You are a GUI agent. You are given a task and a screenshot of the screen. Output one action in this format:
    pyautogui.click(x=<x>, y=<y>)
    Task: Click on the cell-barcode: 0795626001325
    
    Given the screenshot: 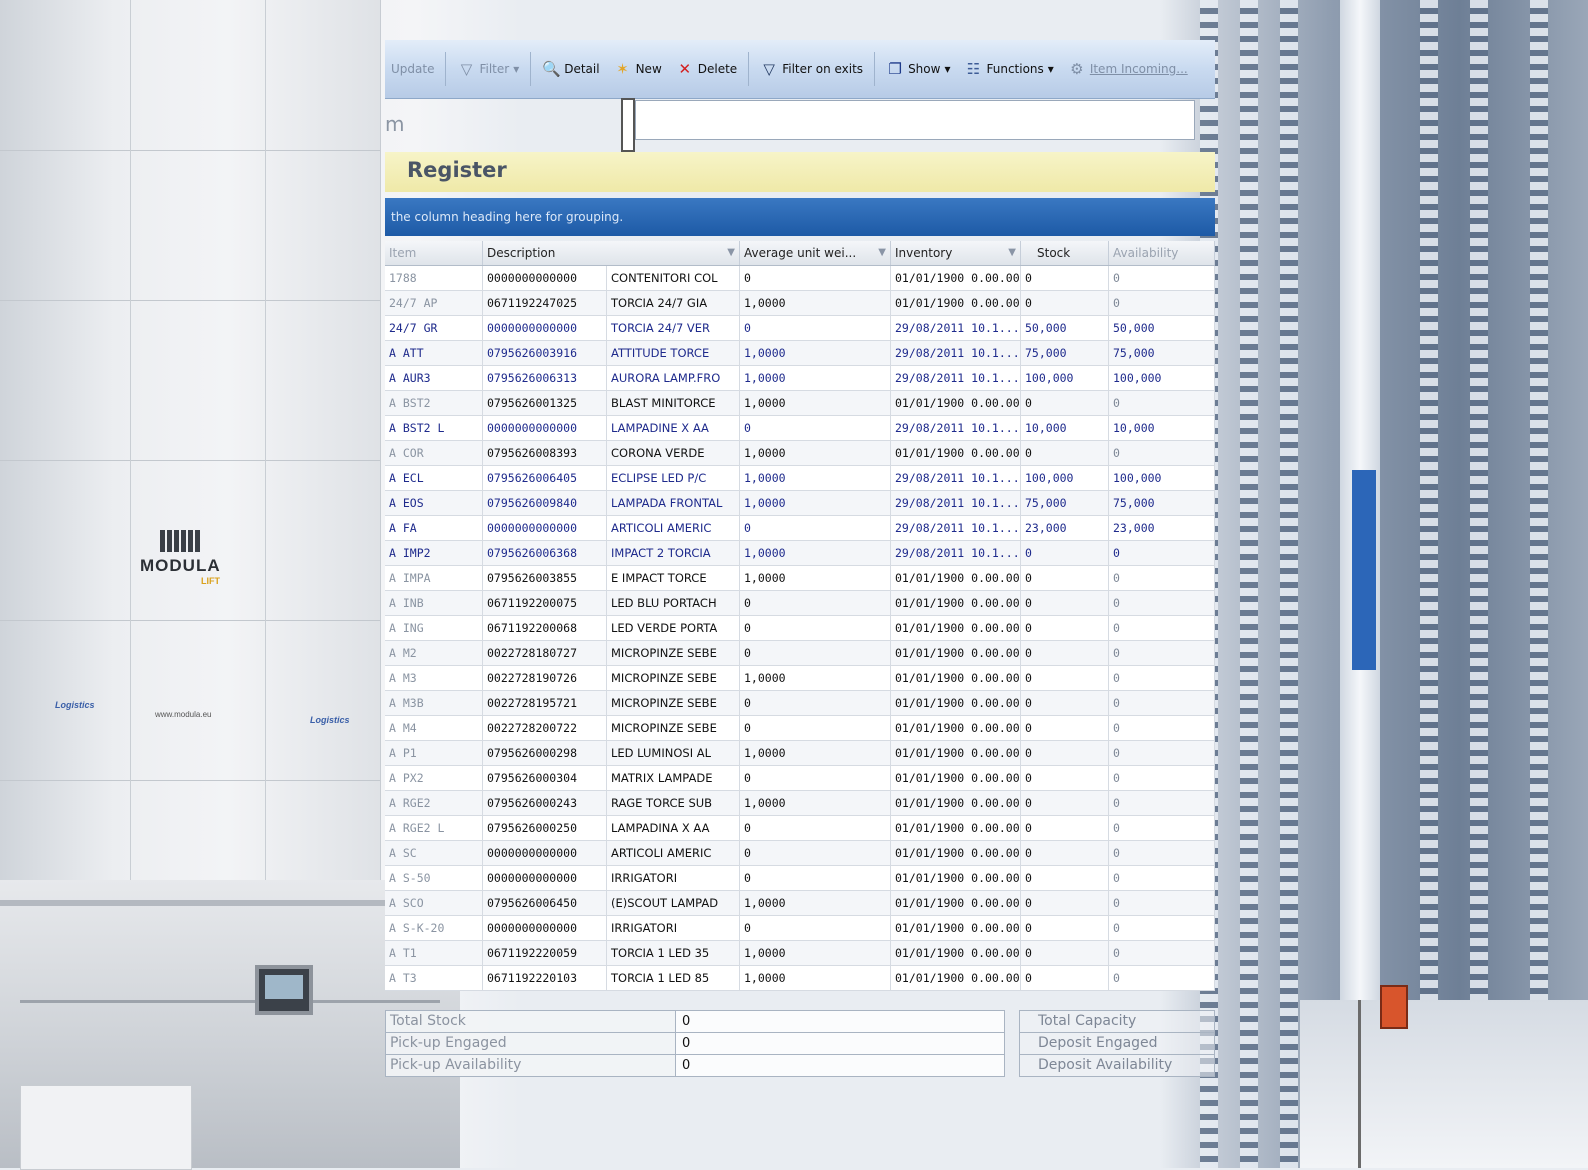 What is the action you would take?
    pyautogui.click(x=545, y=403)
    